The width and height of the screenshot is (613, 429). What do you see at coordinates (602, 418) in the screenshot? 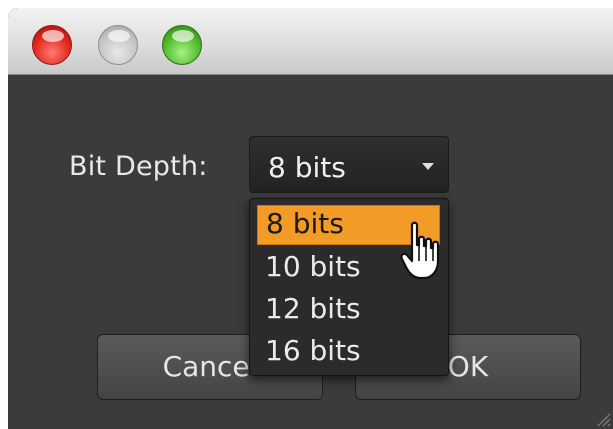
I see `resize-grip-icon` at bounding box center [602, 418].